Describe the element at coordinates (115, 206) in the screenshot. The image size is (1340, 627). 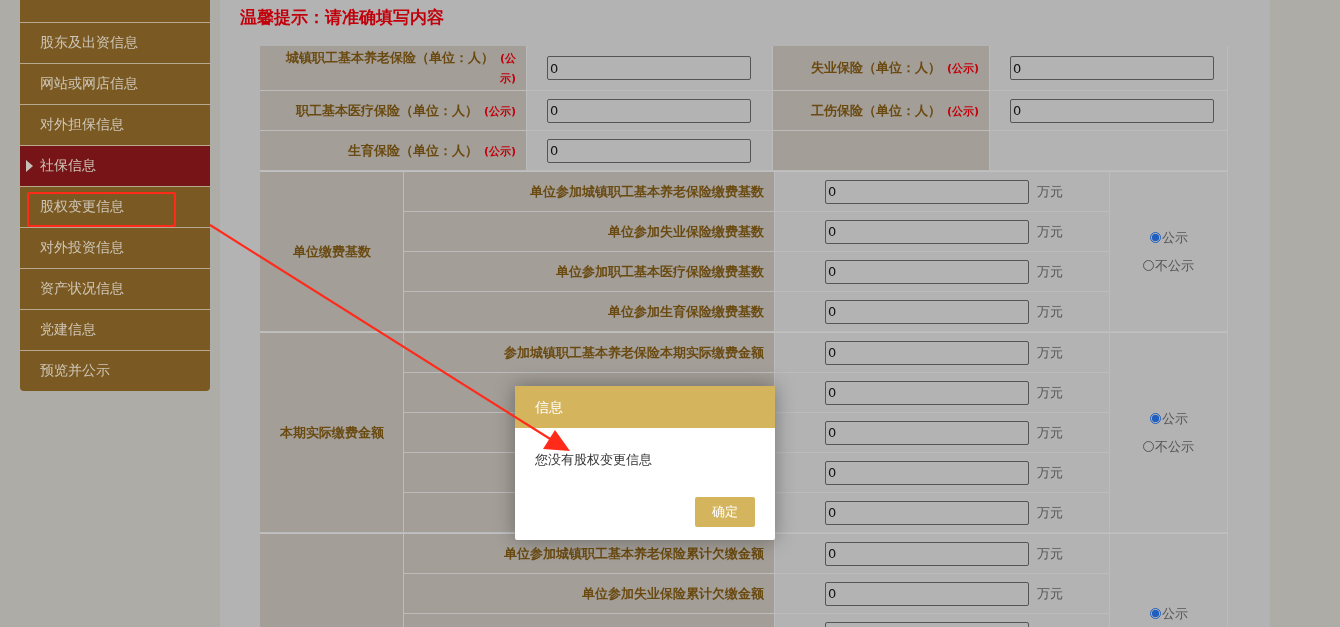
I see `sidebar-item: 股权变更信息` at that location.